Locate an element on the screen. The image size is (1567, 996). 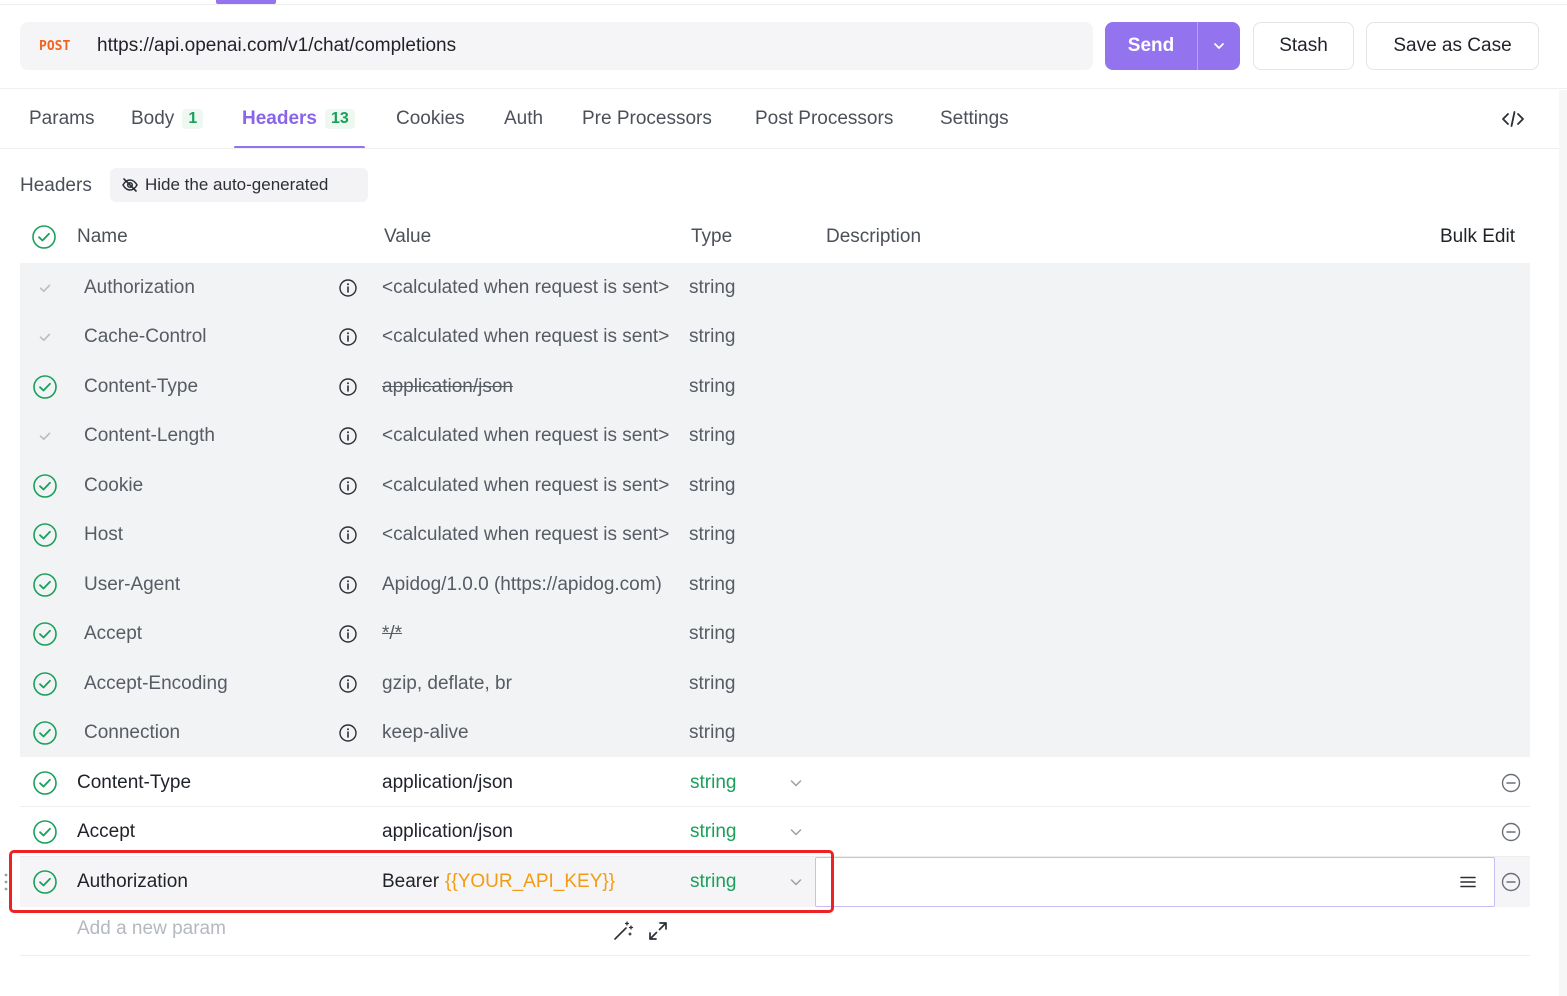
tab-label: Params is located at coordinates (62, 118).